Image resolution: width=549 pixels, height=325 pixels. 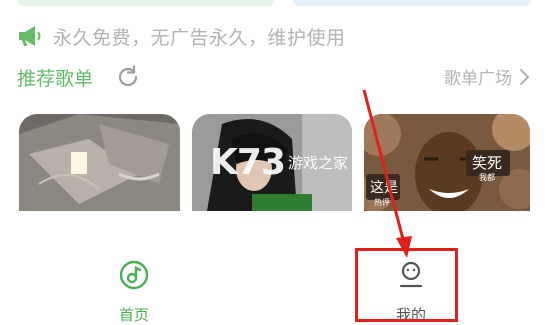 I want to click on cover-text-2: 我都, so click(x=487, y=177).